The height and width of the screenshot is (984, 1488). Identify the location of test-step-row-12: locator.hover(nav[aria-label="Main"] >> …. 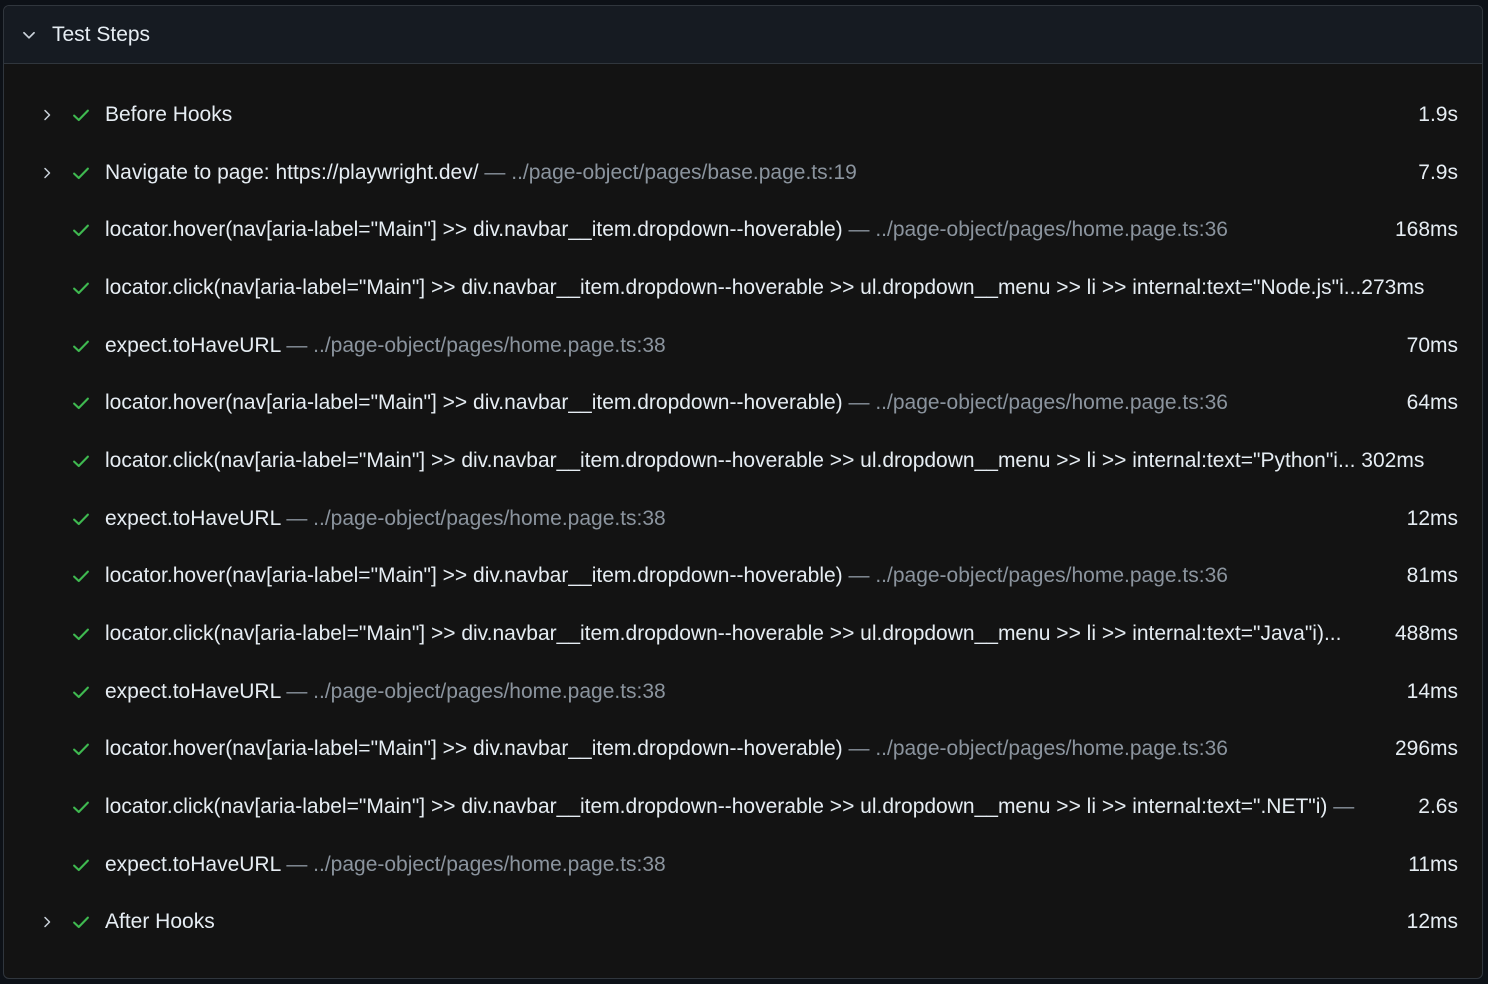
(743, 750).